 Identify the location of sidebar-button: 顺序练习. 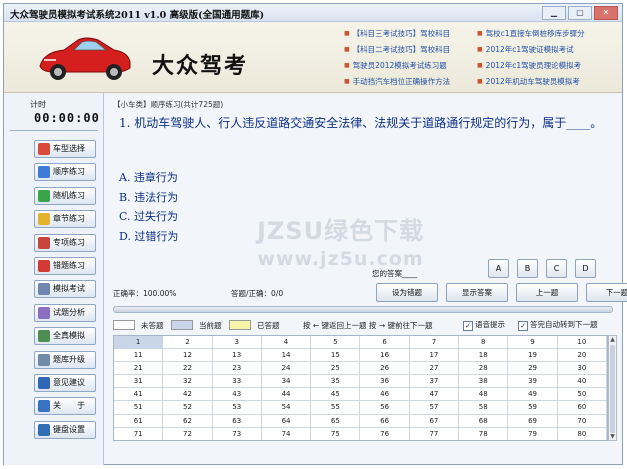
(65, 172).